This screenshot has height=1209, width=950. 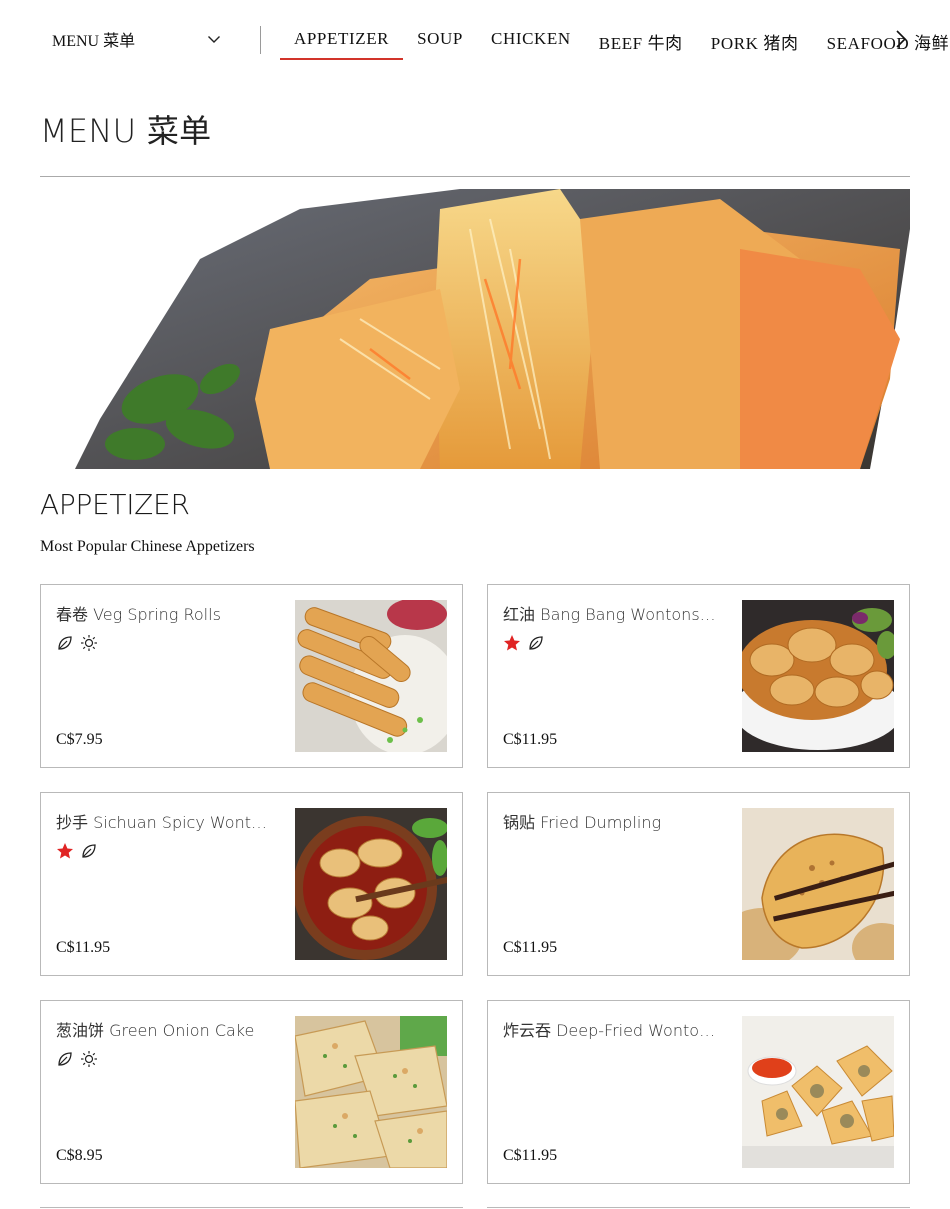 I want to click on menu-item-card: 红油 Bang Bang Wontons ... C$11.95, so click(x=698, y=676).